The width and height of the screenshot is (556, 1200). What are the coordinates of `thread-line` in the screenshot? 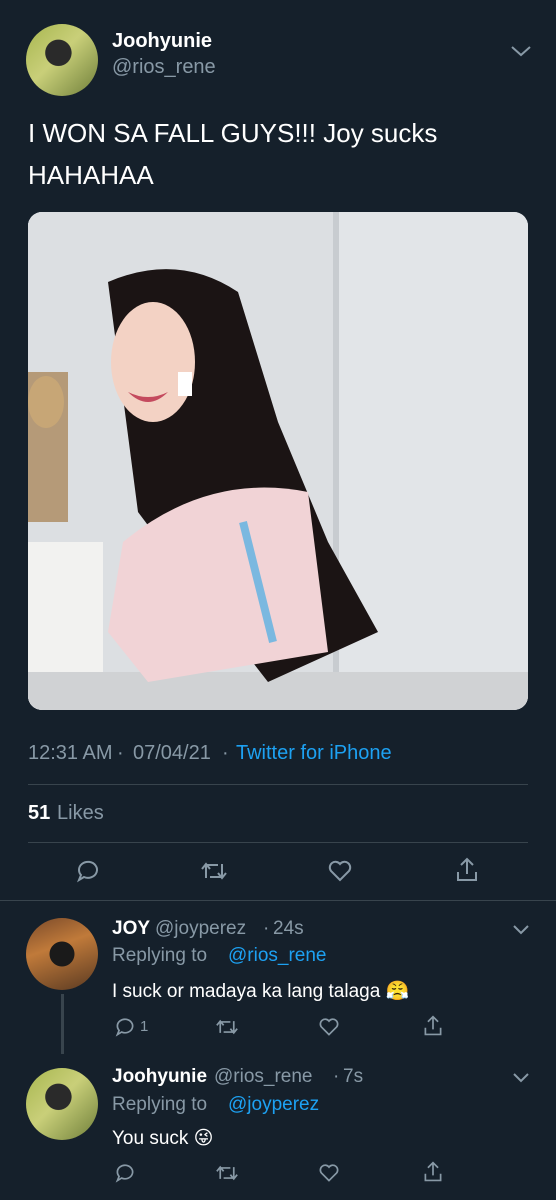 It's located at (62, 1024).